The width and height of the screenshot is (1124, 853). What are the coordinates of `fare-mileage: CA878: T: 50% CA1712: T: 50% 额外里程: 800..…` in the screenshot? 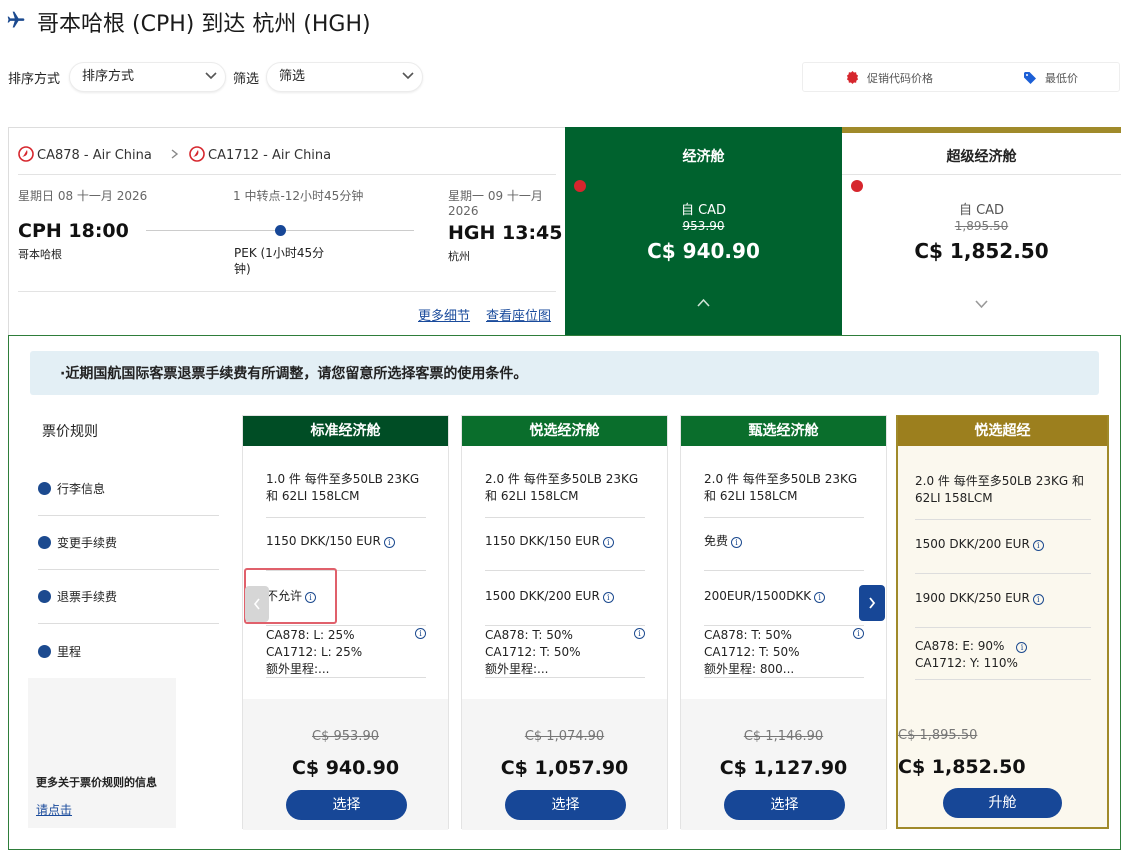 It's located at (784, 652).